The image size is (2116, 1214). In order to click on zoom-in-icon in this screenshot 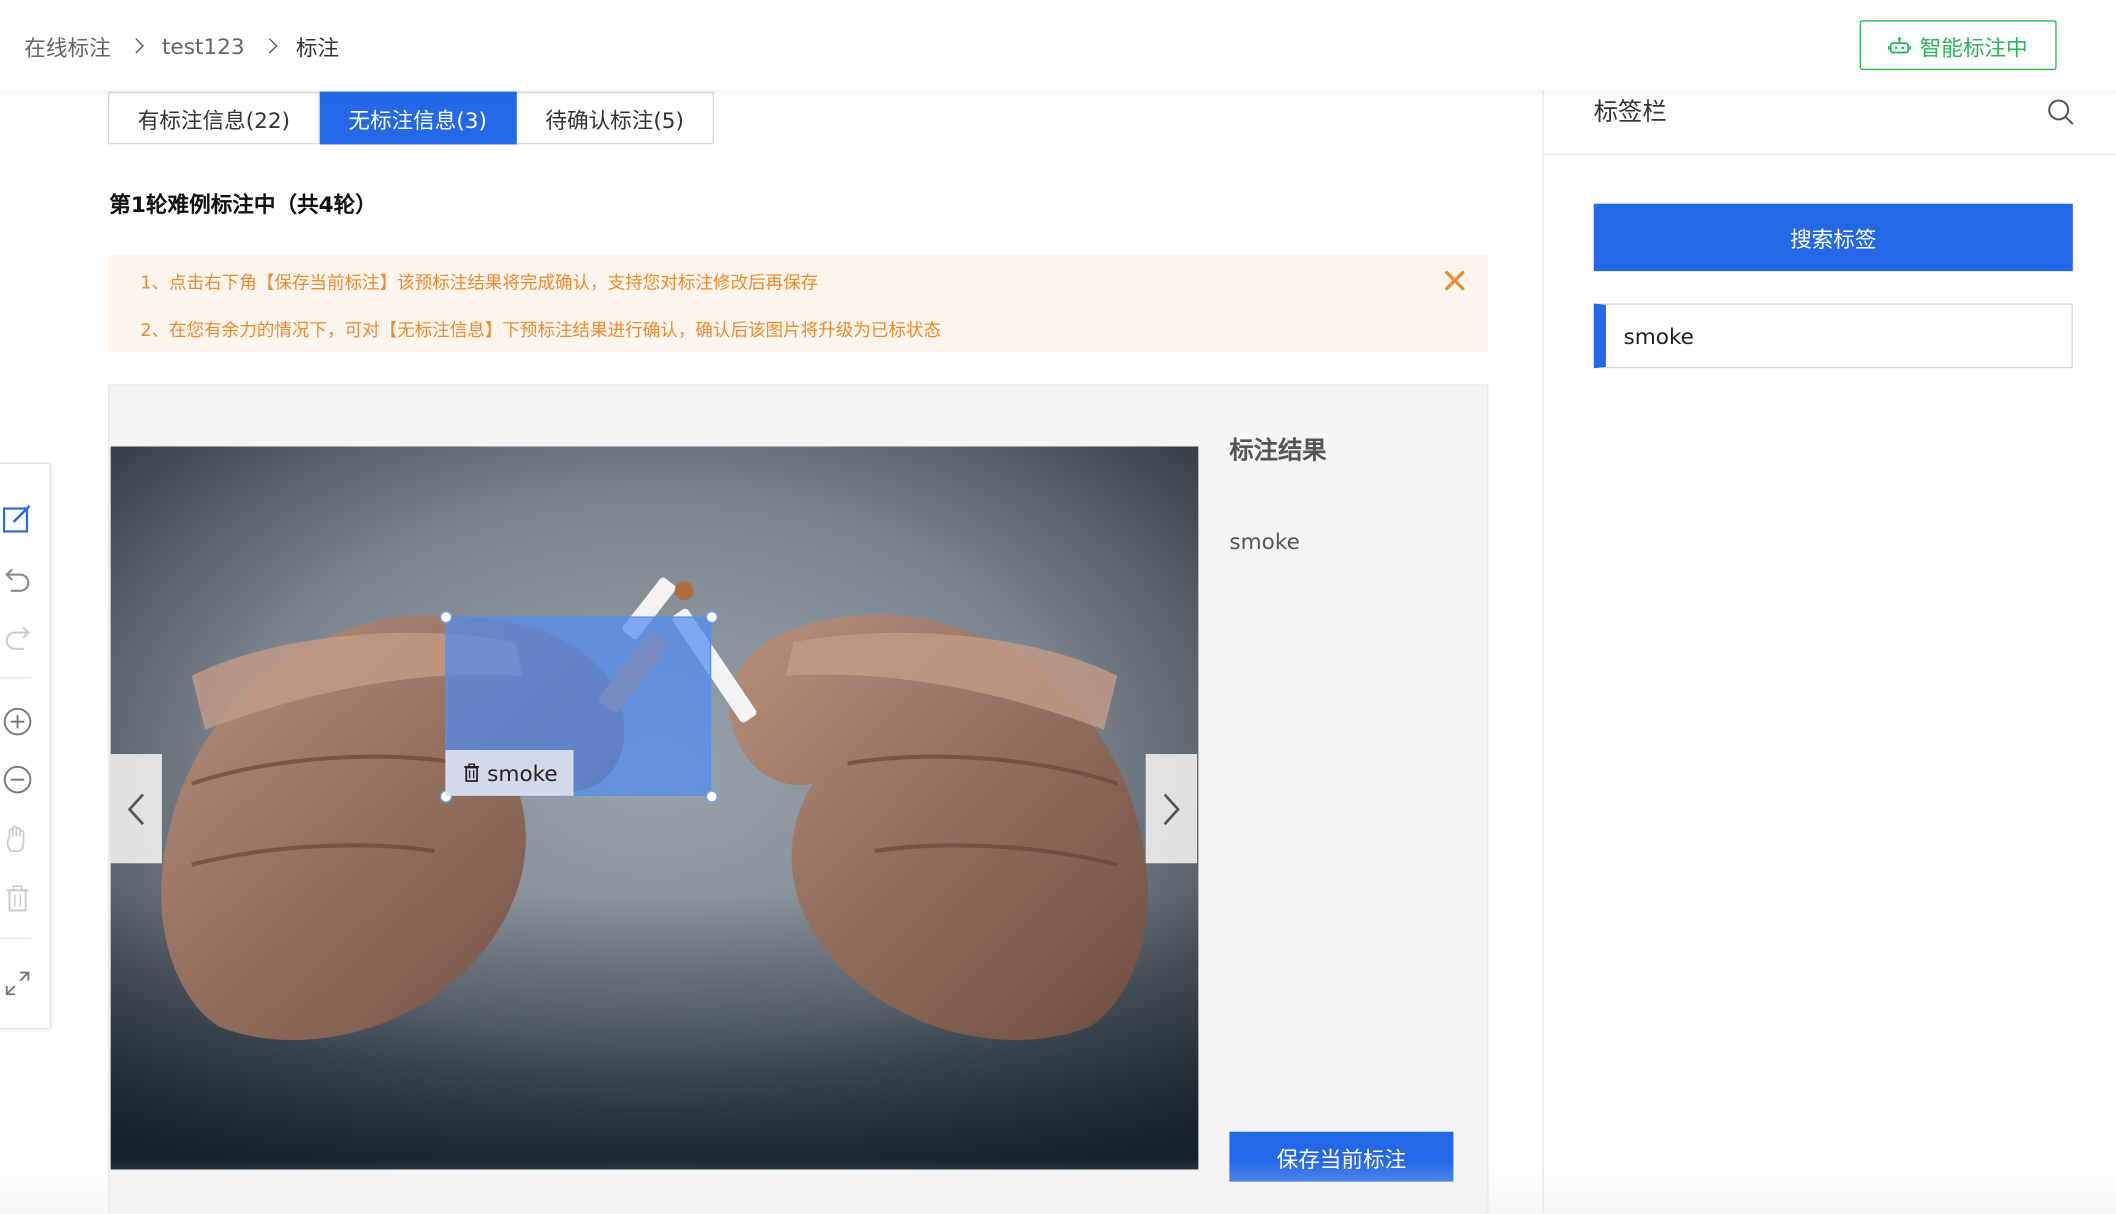, I will do `click(17, 721)`.